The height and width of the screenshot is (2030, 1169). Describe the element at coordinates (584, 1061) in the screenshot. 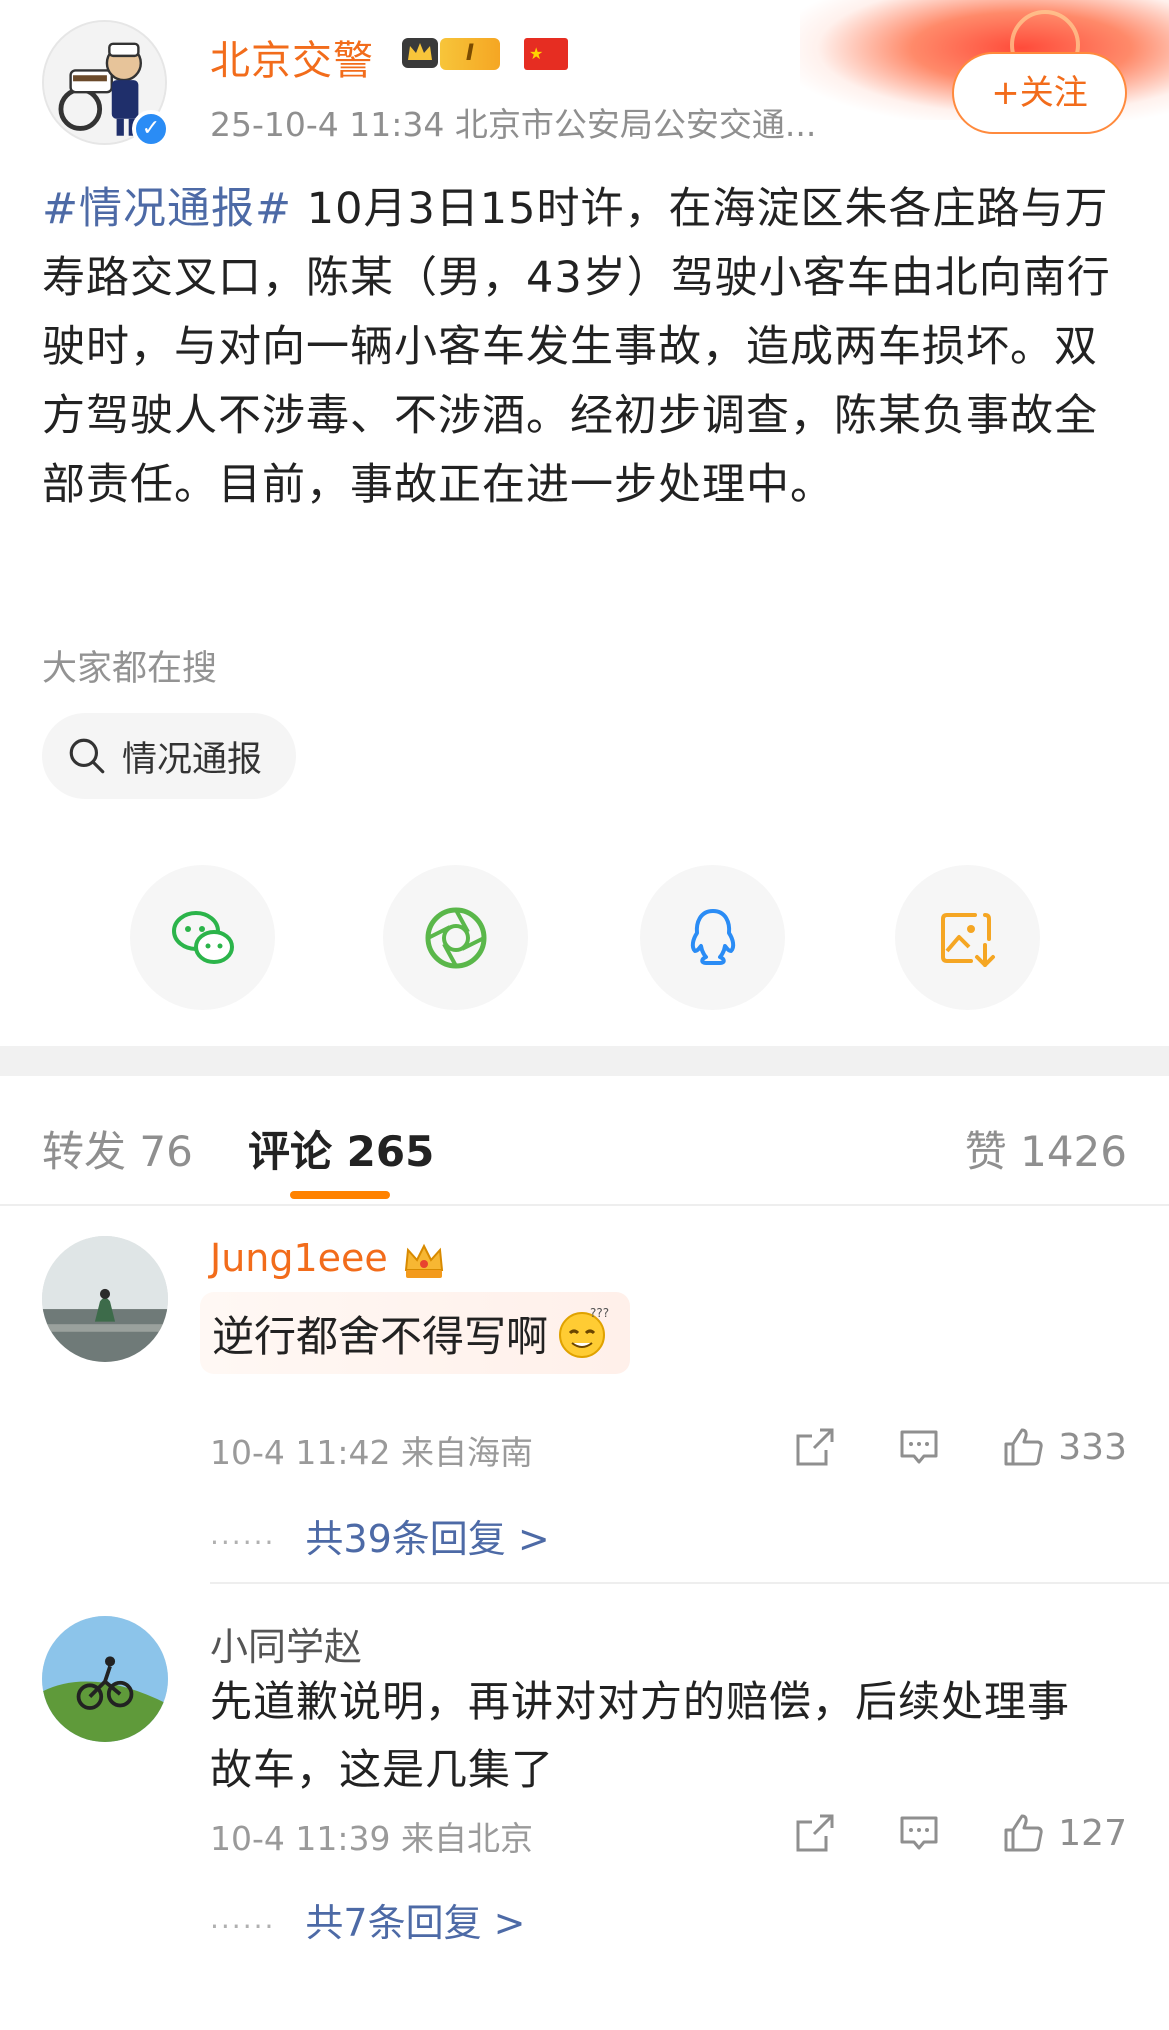

I see `section-separator` at that location.